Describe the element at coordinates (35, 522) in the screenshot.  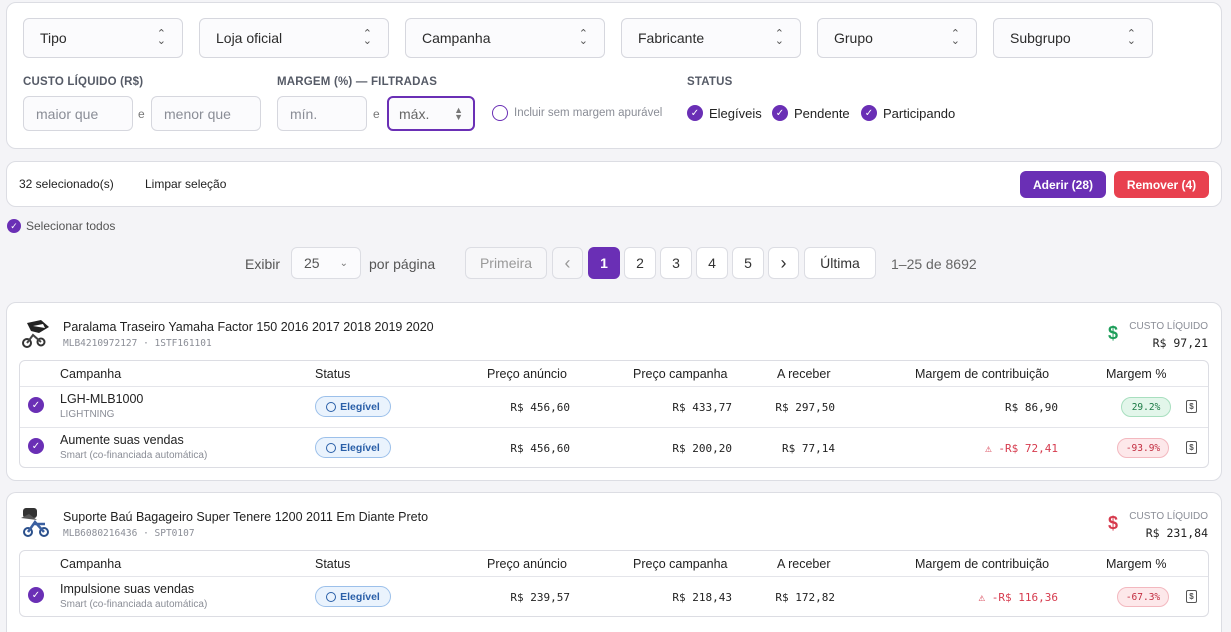
I see `product-thumbnail` at that location.